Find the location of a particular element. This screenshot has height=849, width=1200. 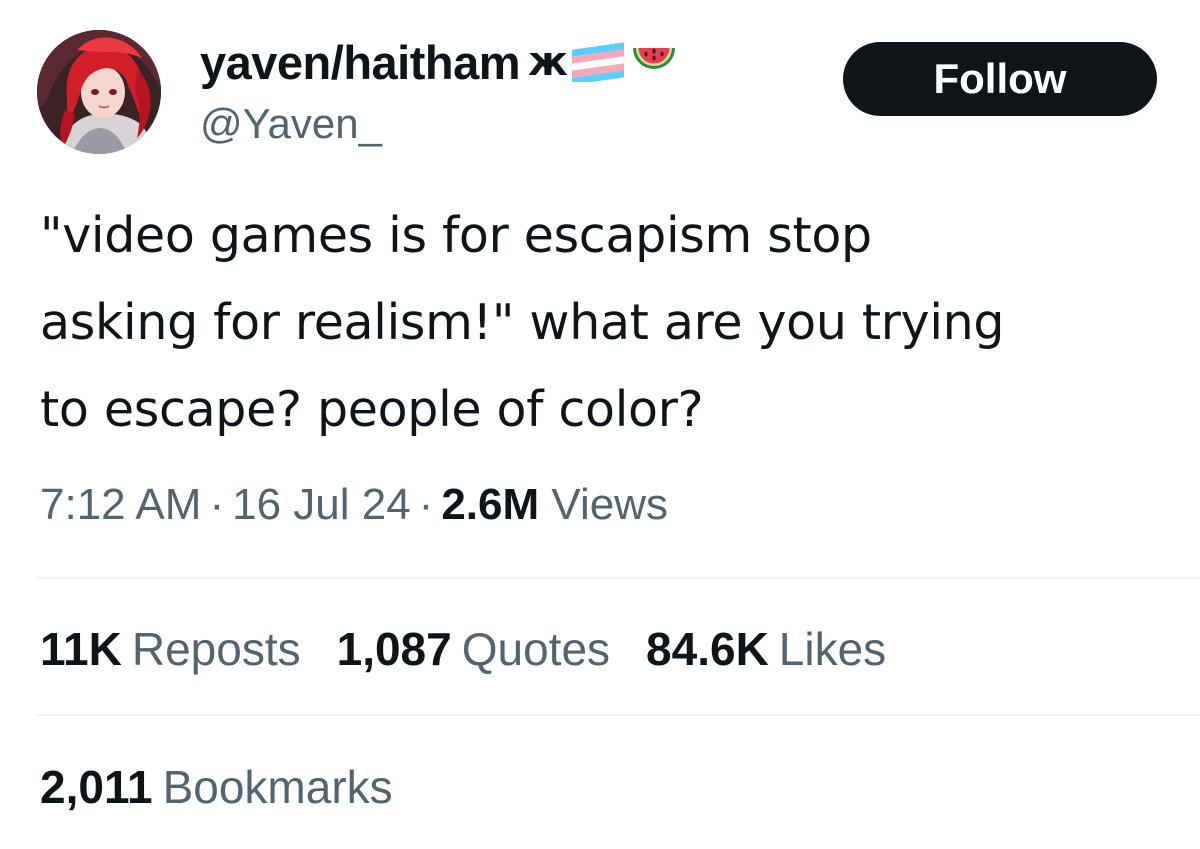

author-identity: yaven/haitham ж @Yaven_ is located at coordinates (510, 90).